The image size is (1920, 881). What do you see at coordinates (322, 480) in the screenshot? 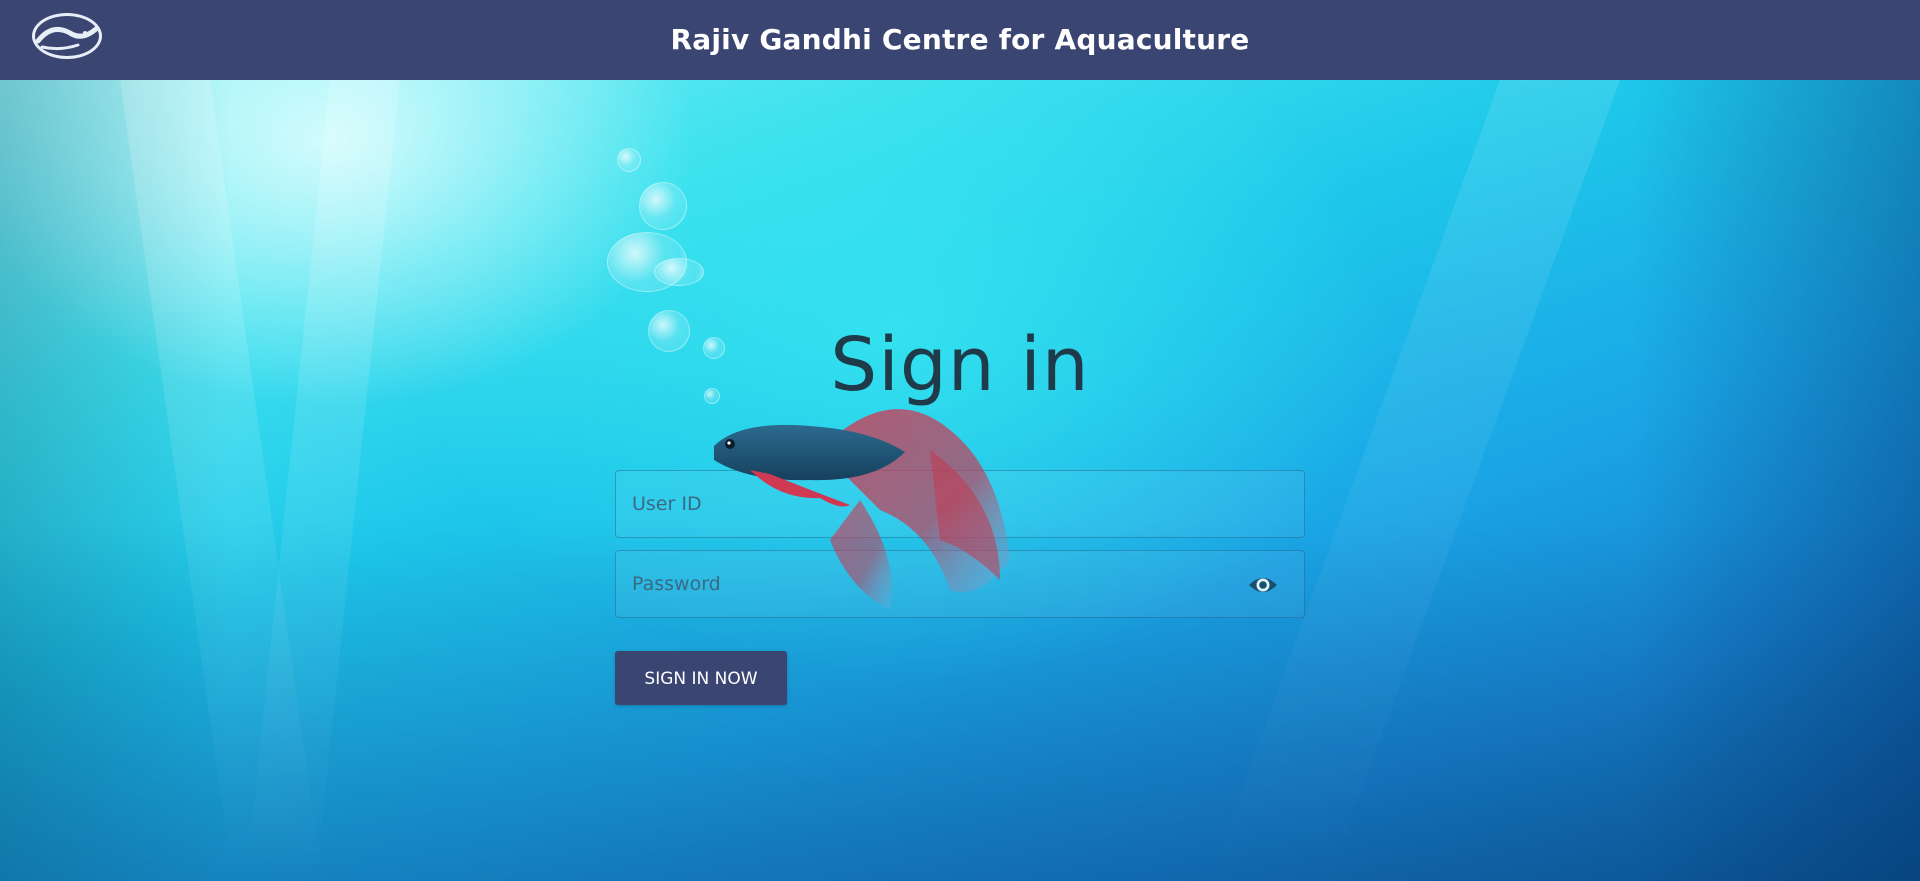
I see `light-ray` at bounding box center [322, 480].